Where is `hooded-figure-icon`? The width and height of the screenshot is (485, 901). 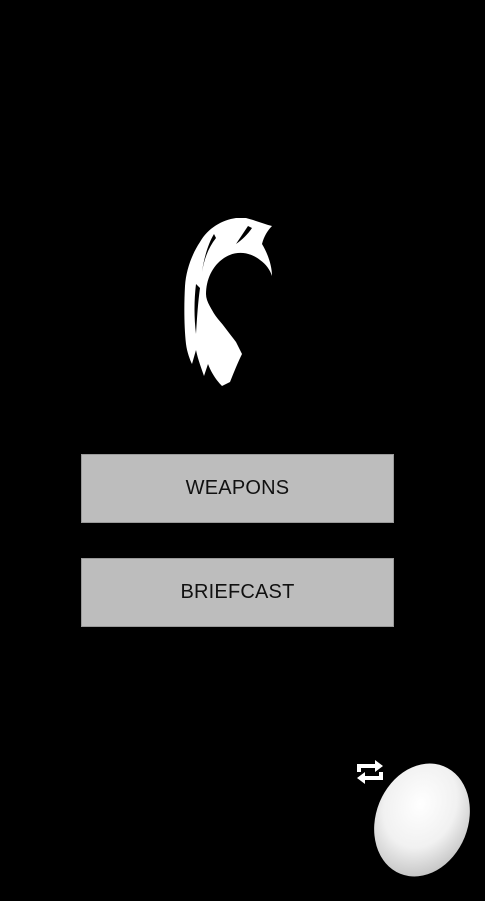 hooded-figure-icon is located at coordinates (228, 302).